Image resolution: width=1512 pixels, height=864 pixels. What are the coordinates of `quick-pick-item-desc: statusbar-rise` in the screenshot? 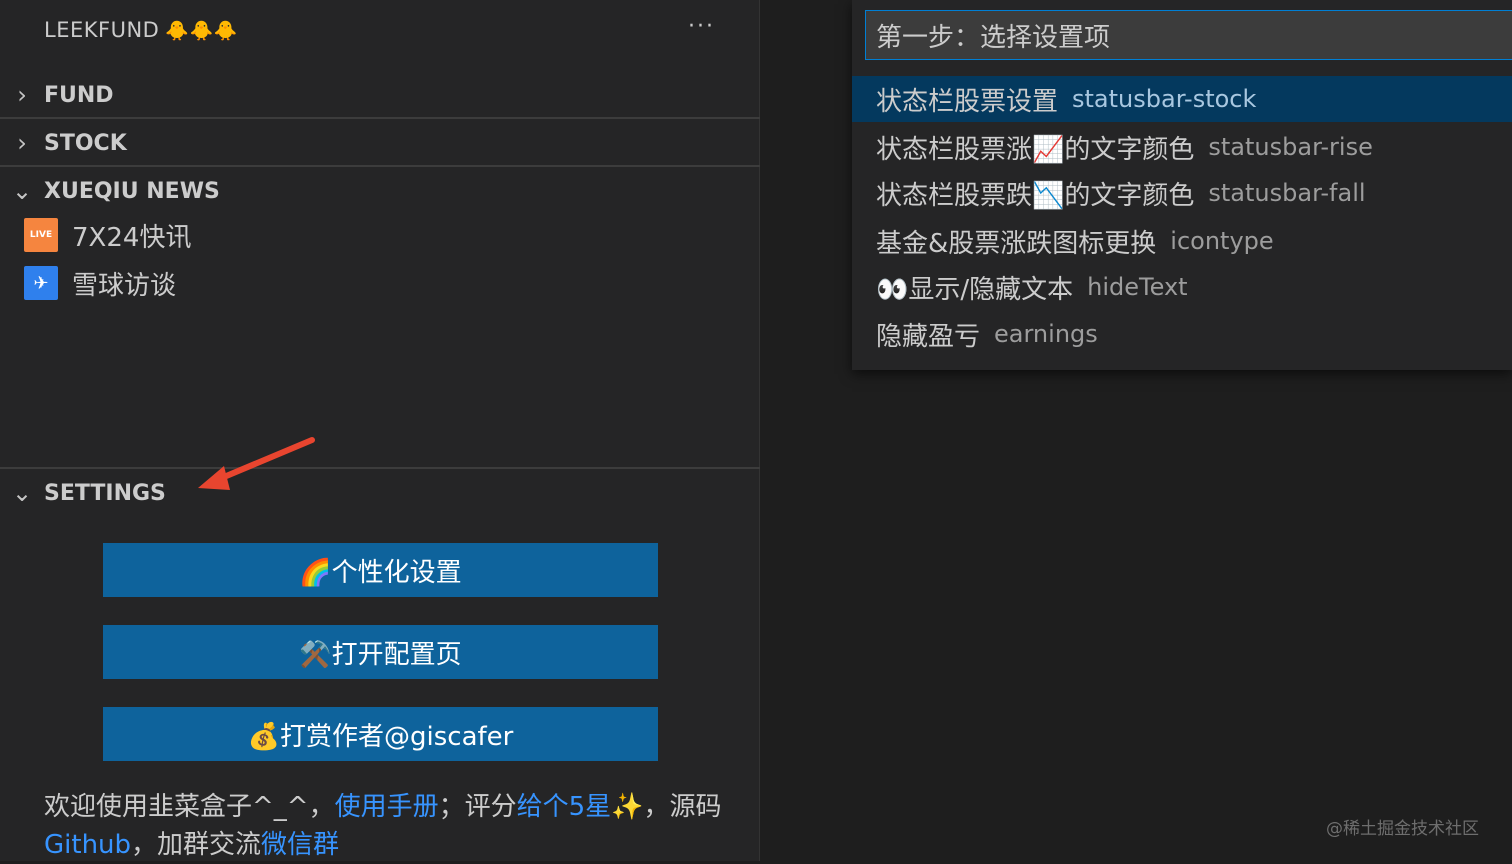 It's located at (1290, 147).